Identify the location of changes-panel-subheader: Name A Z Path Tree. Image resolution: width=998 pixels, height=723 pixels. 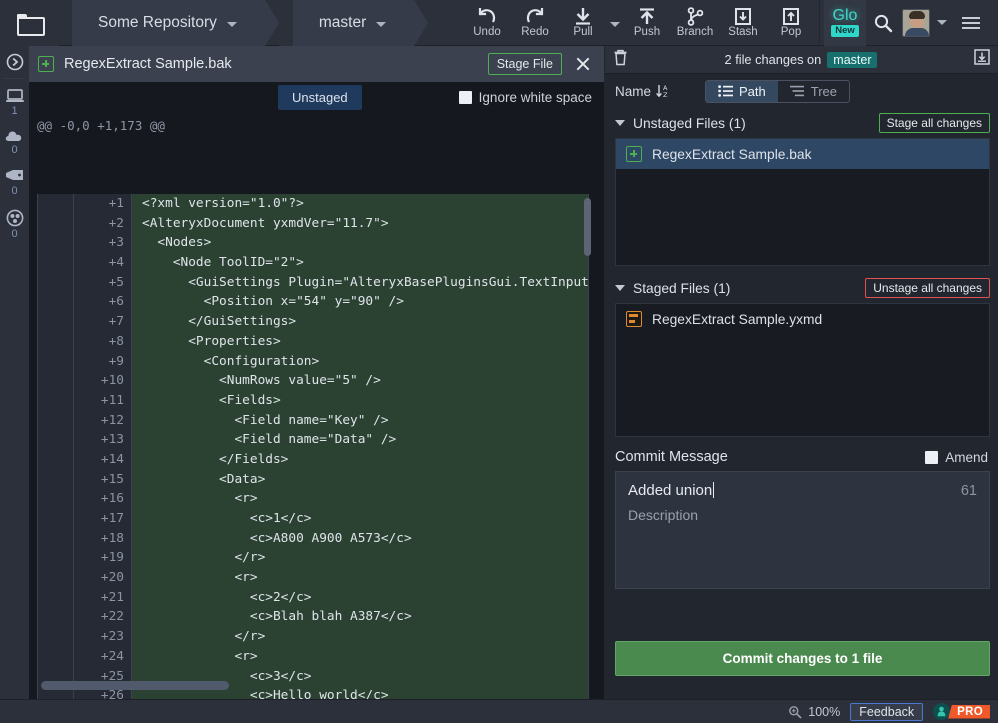
(801, 91).